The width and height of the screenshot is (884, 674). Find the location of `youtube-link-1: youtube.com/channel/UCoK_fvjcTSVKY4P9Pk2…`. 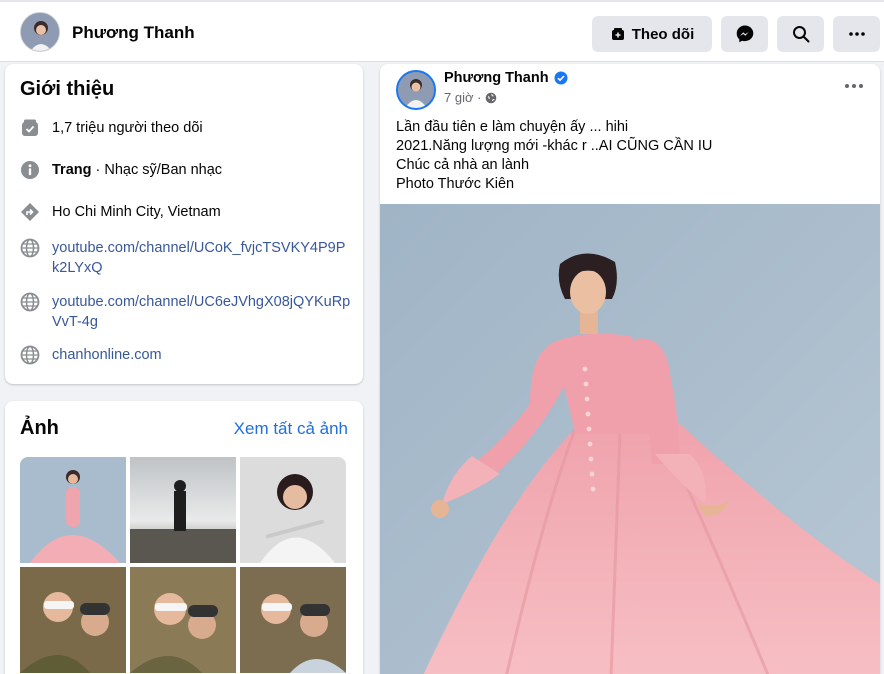

youtube-link-1: youtube.com/channel/UCoK_fvjcTSVKY4P9Pk2… is located at coordinates (202, 258).